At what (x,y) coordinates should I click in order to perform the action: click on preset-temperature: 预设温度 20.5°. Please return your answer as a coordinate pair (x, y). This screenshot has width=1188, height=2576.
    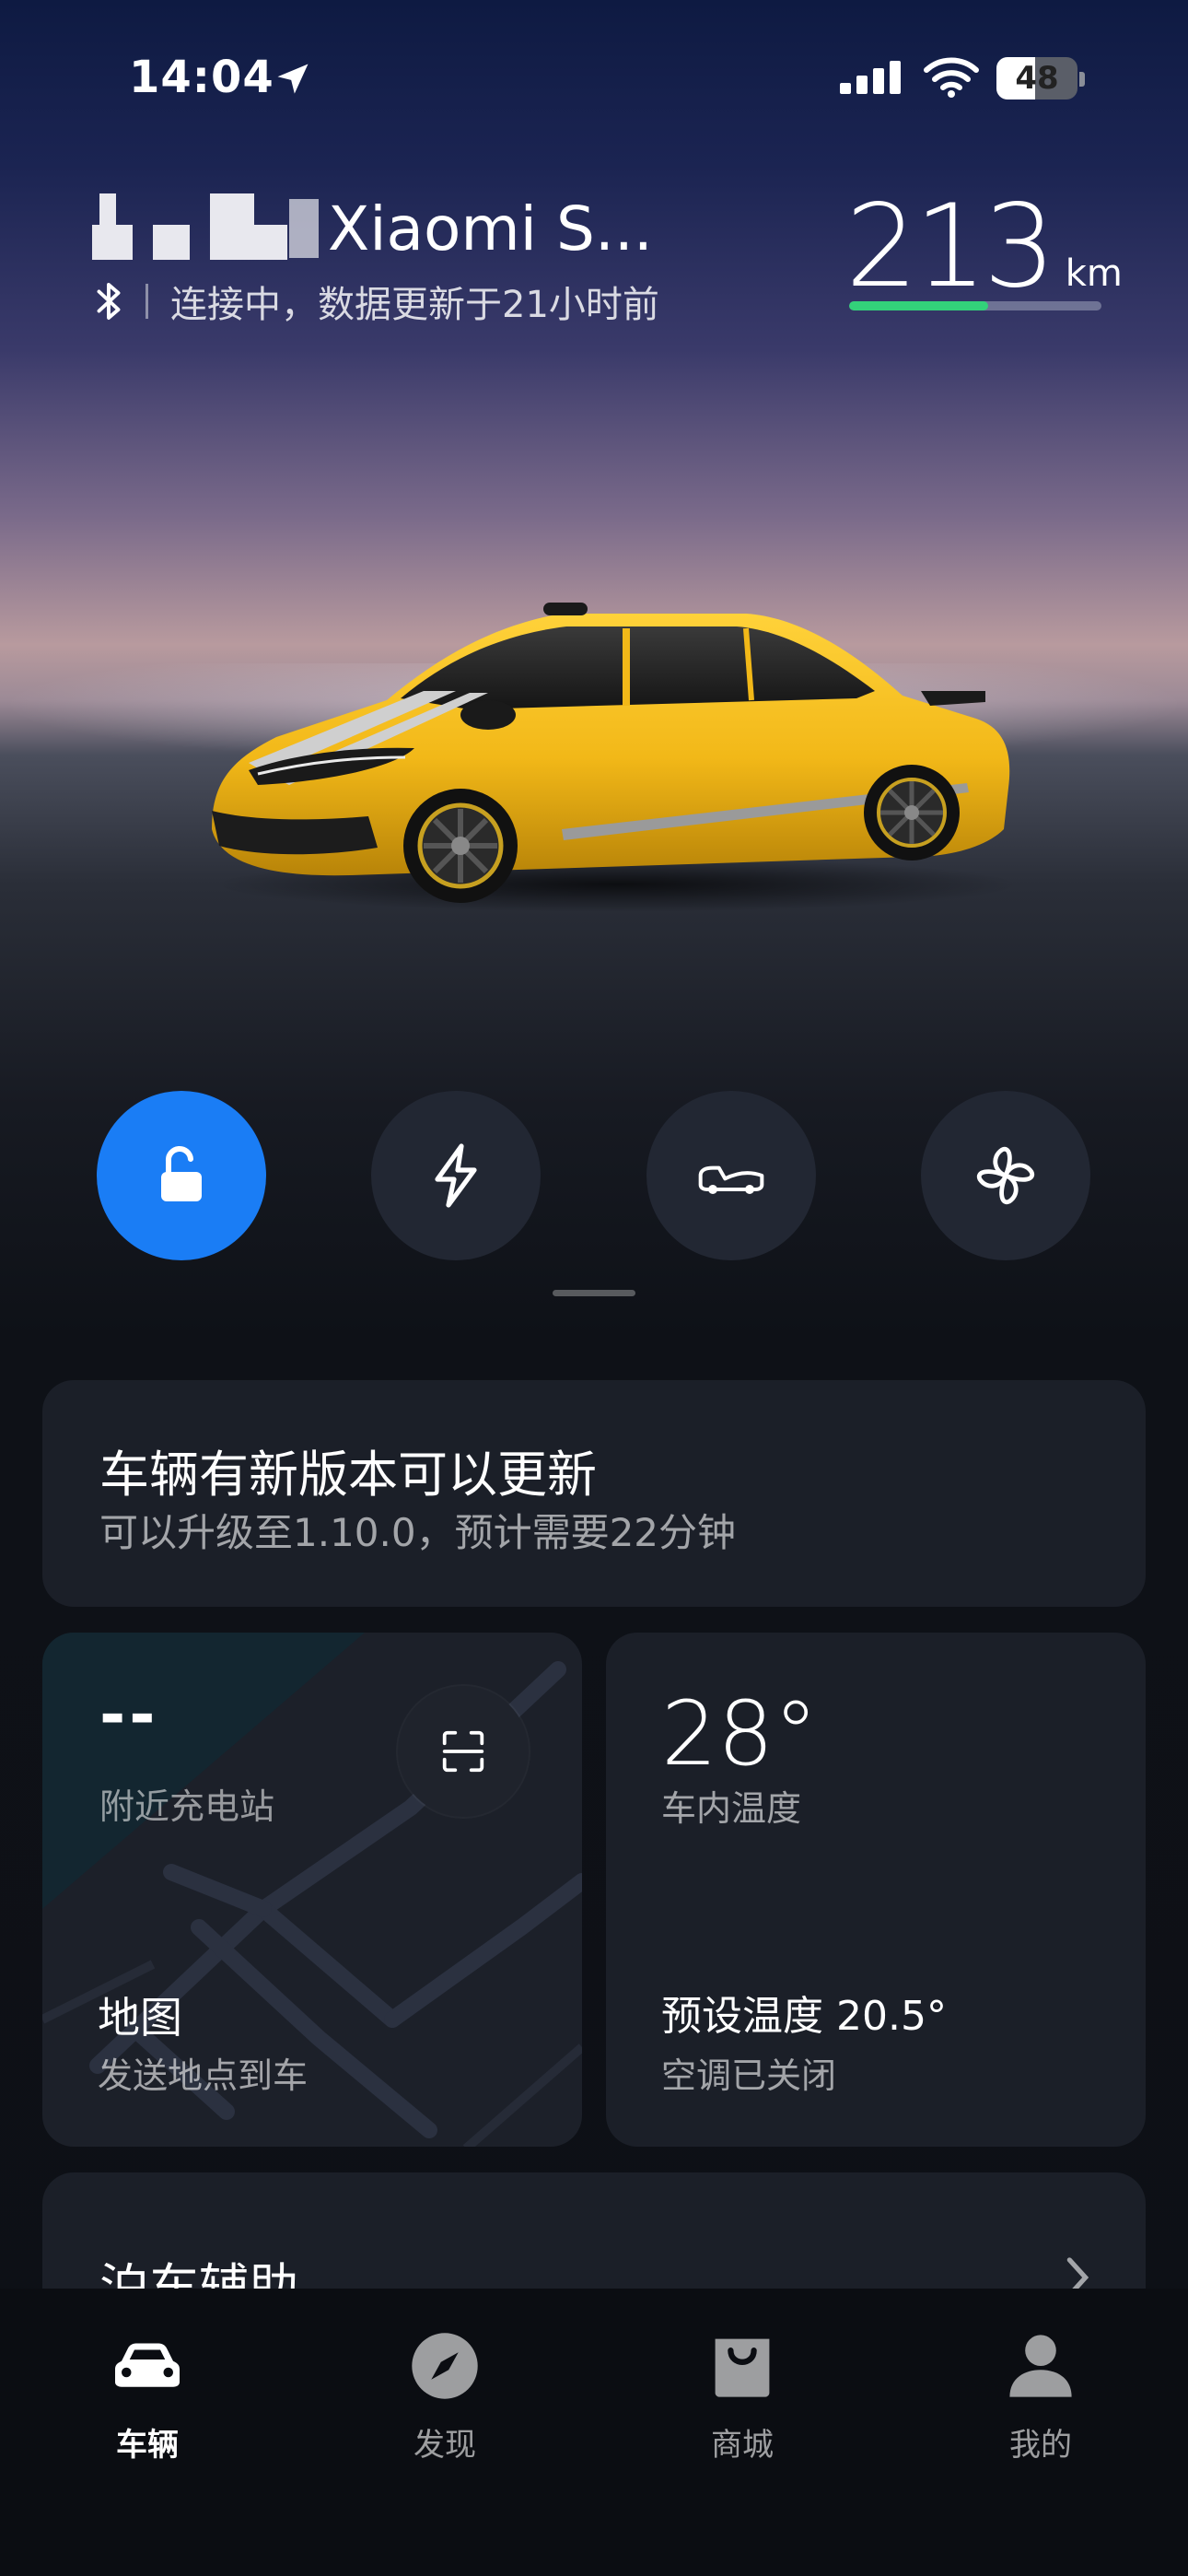
    Looking at the image, I should click on (804, 2016).